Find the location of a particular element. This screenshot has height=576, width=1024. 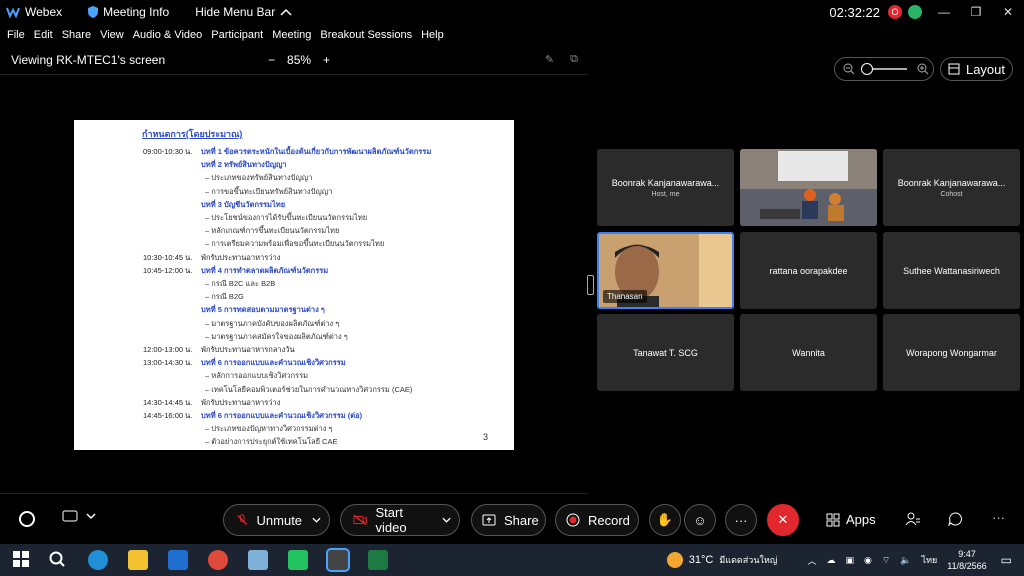

annotate-icon: ✎ is located at coordinates (549, 59).